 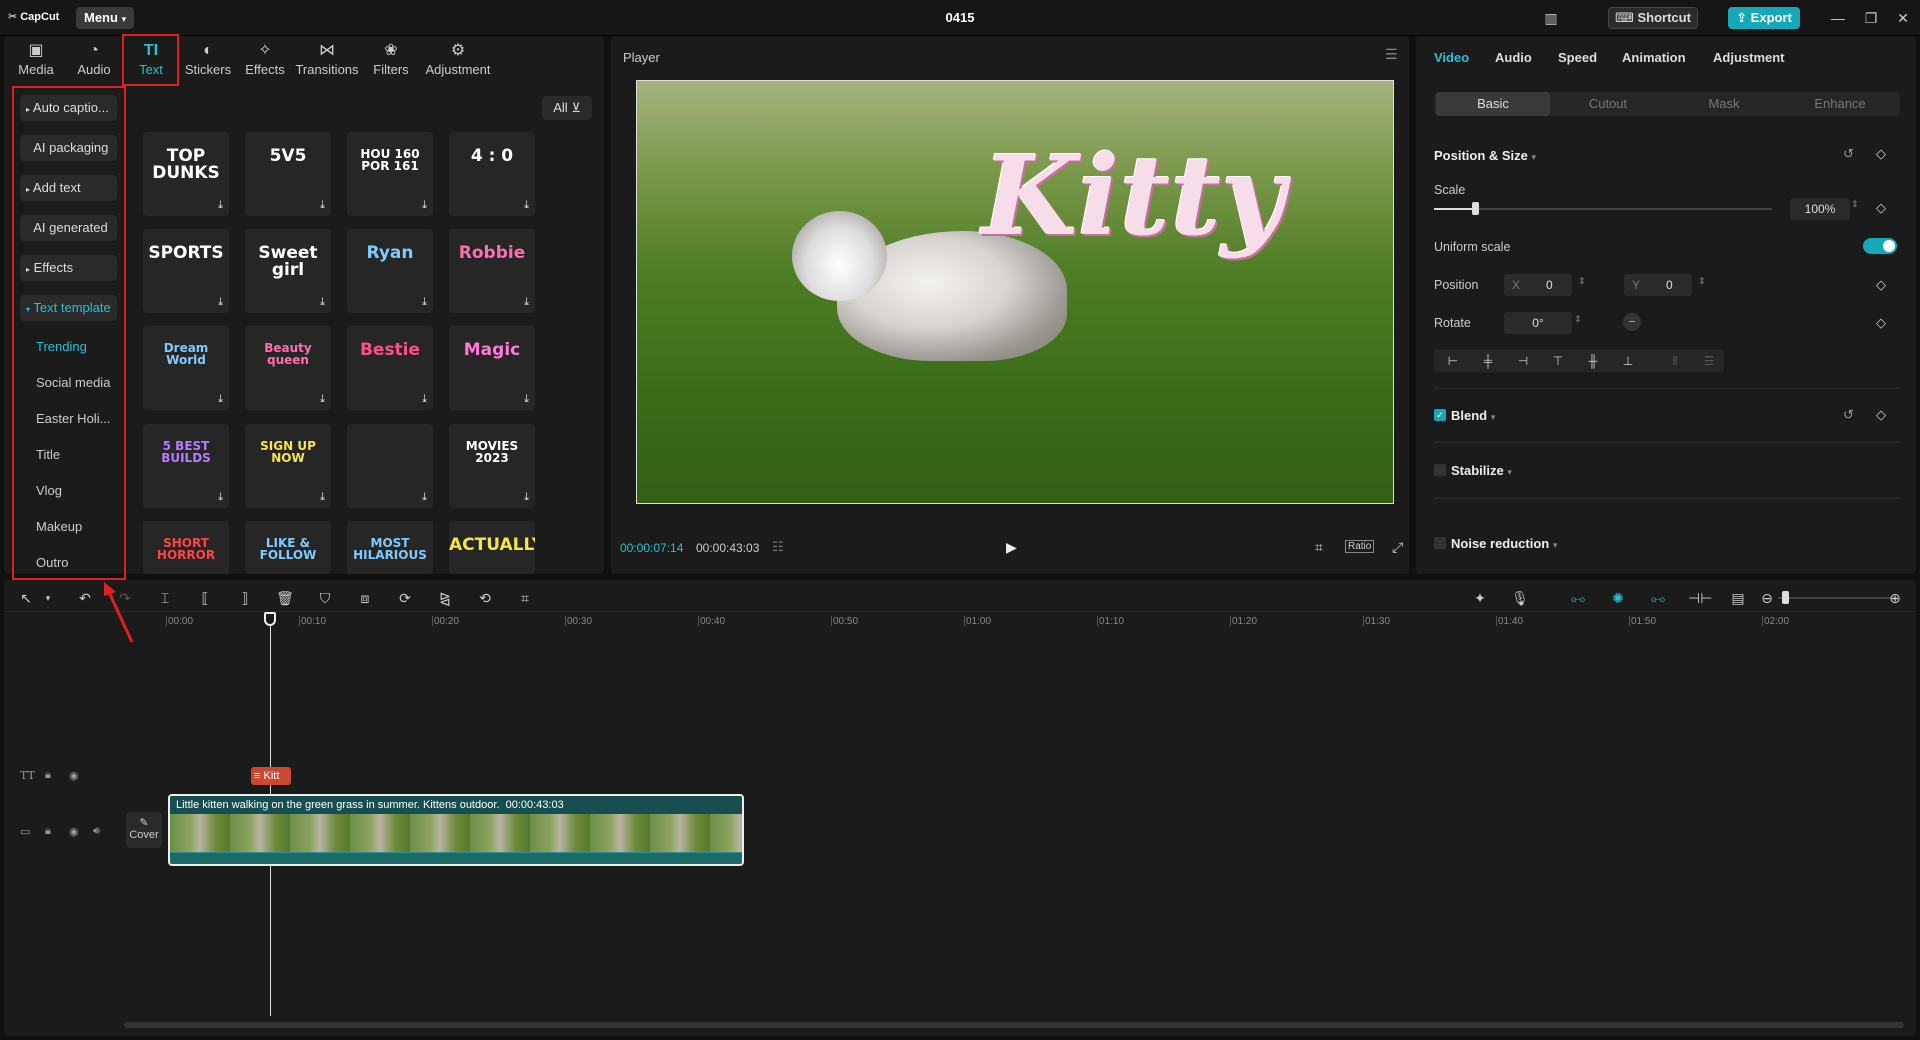 What do you see at coordinates (1700, 598) in the screenshot?
I see `split-preview-icon: ⊣⊢` at bounding box center [1700, 598].